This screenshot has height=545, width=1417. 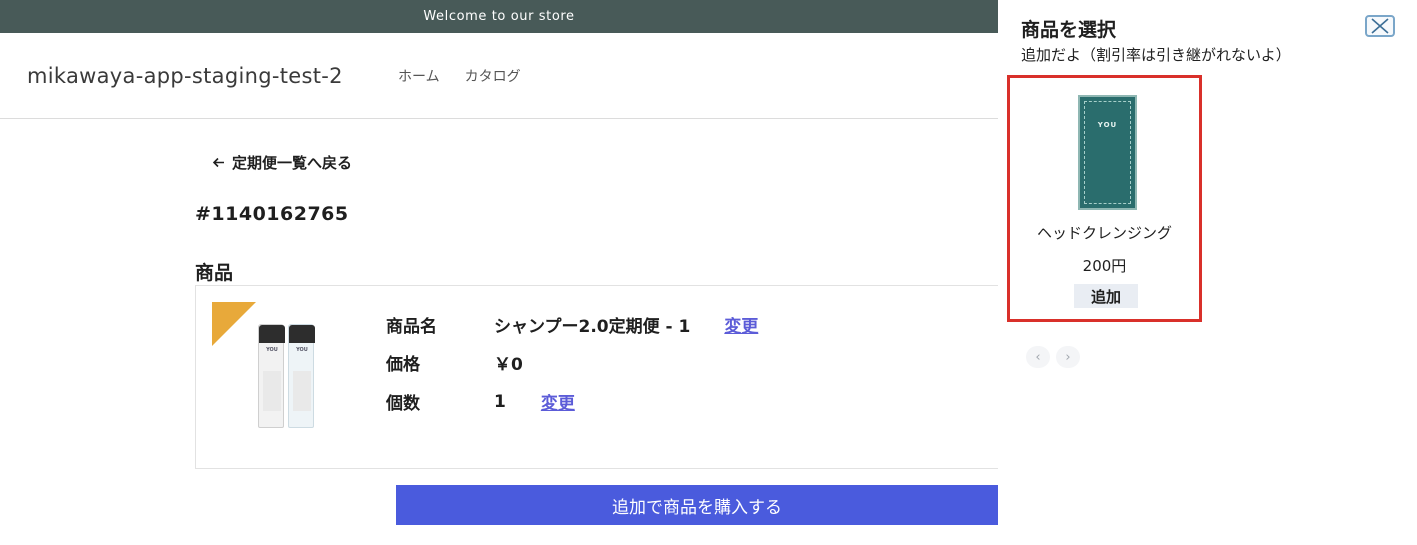 What do you see at coordinates (454, 362) in the screenshot?
I see `item-price-row: 価格 ￥0` at bounding box center [454, 362].